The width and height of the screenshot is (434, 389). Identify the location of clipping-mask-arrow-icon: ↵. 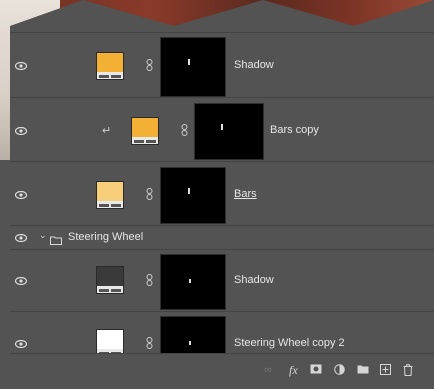
(107, 131).